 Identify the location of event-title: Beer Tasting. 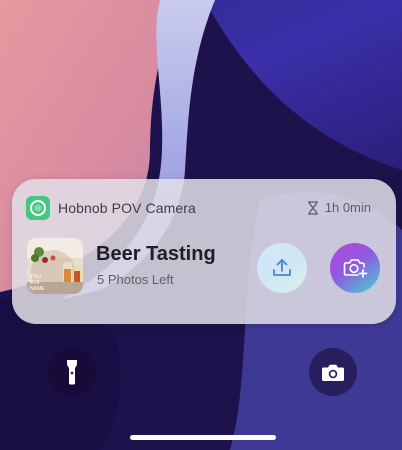
(156, 254).